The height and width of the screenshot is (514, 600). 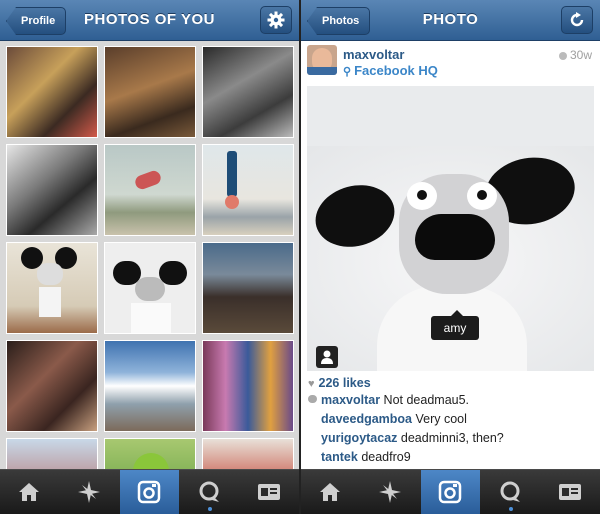 I want to click on likes-count: ♥ 226 likes, so click(x=339, y=383).